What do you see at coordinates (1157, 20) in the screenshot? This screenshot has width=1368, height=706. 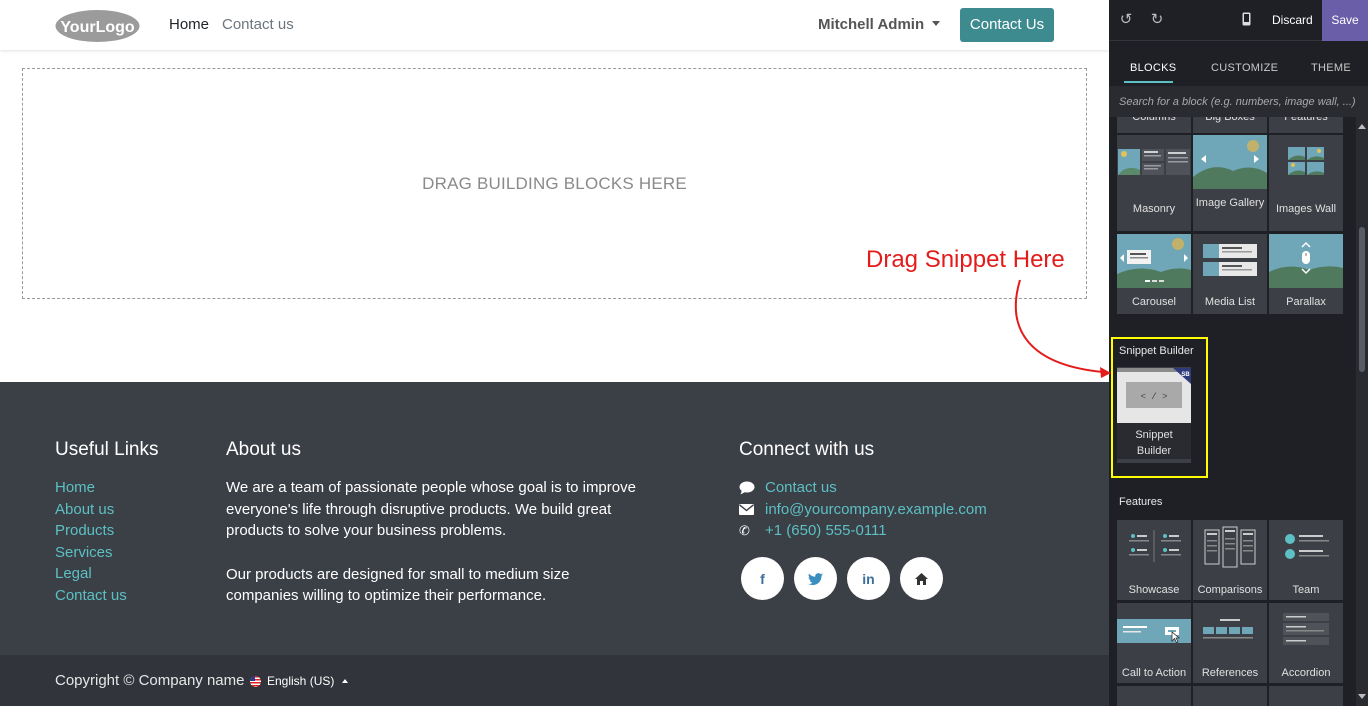 I see `redo-icon: ↻` at bounding box center [1157, 20].